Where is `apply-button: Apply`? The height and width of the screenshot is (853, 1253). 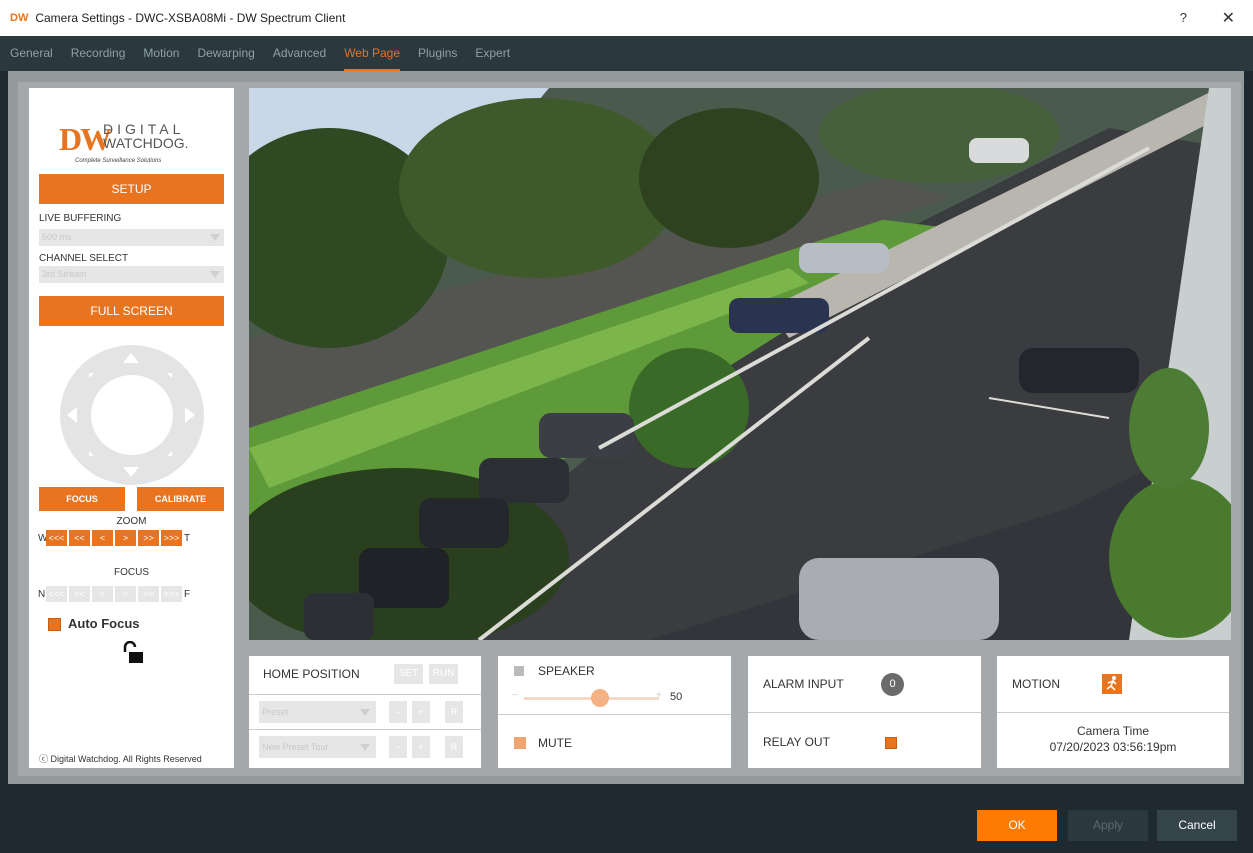
apply-button: Apply is located at coordinates (1108, 825).